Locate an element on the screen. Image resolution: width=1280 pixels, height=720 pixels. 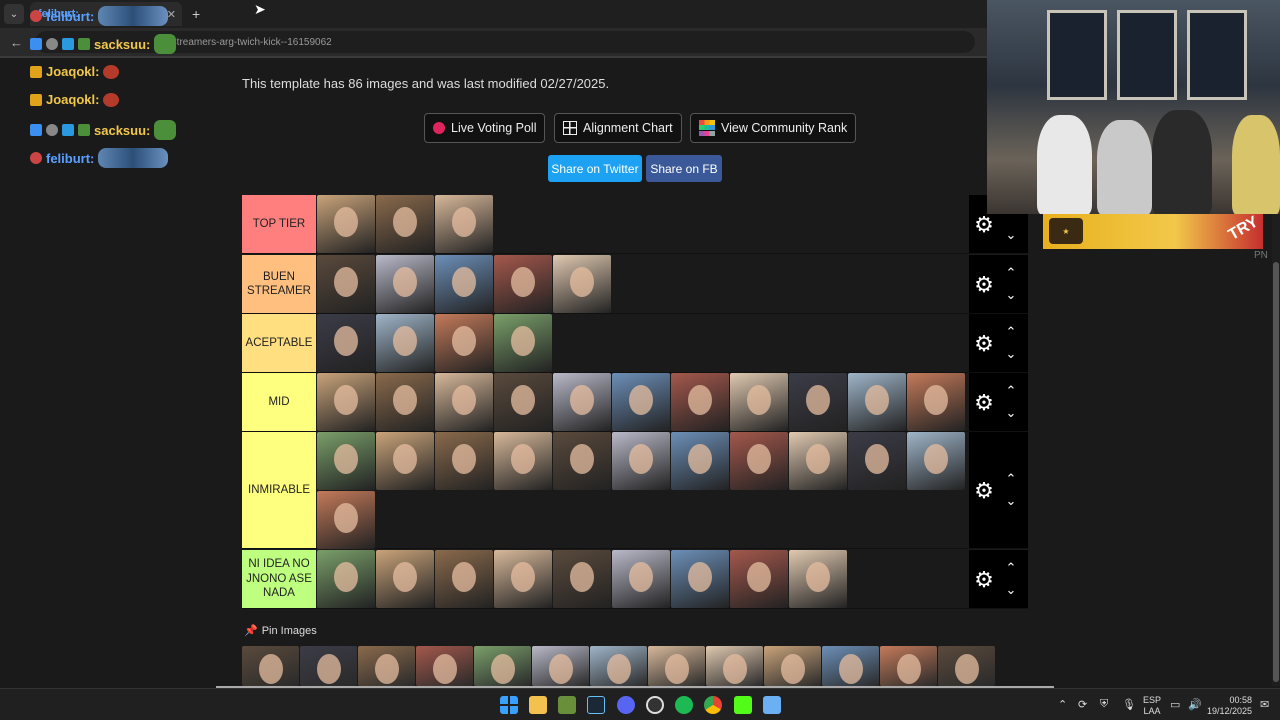
clock: 00:58 19/12/2025 is located at coordinates (1229, 706).